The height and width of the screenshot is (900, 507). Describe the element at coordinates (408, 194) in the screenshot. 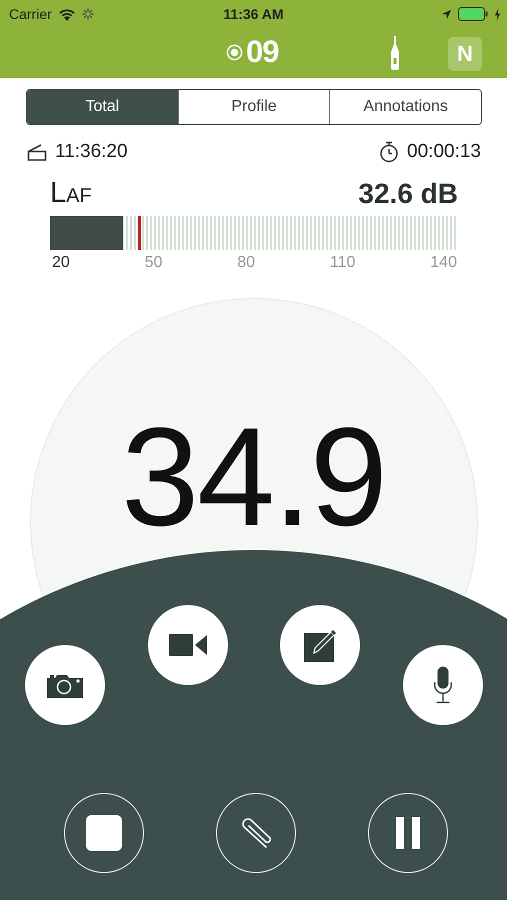

I see `level-reading: 32.6 dB` at that location.